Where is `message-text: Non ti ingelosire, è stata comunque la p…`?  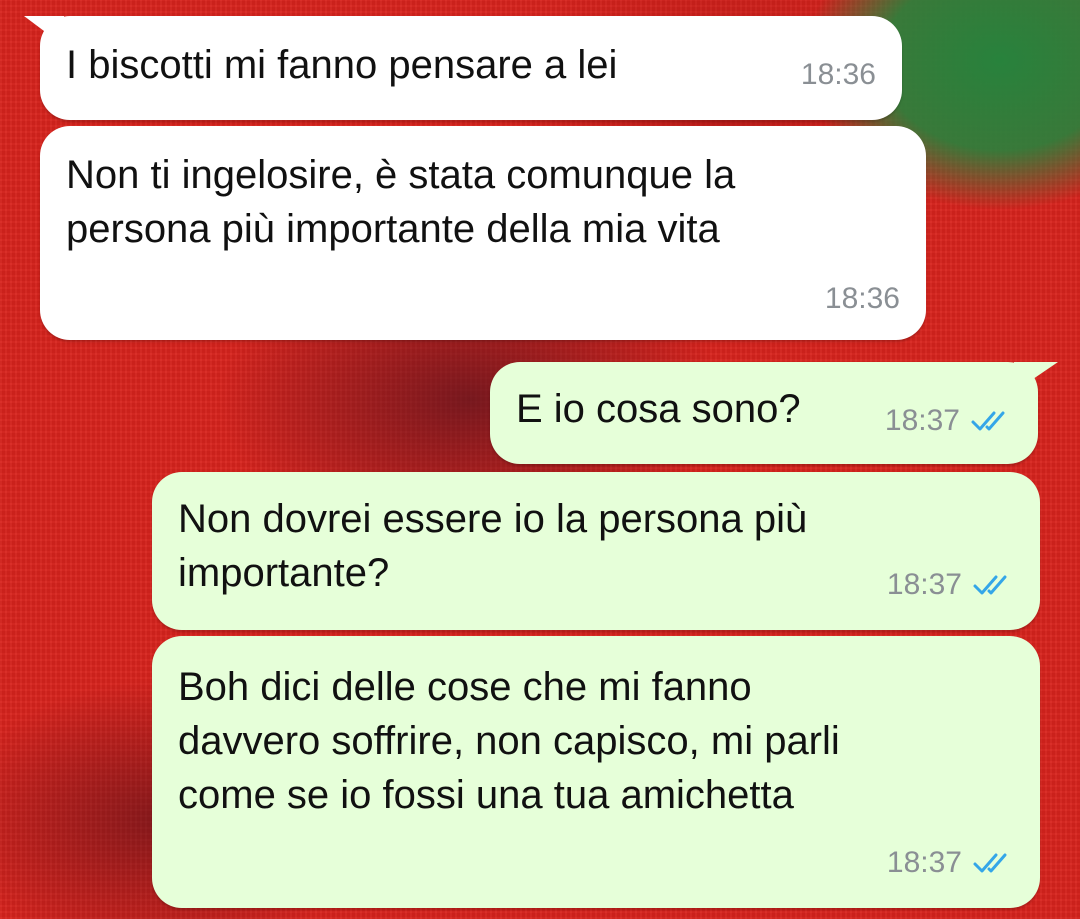 message-text: Non ti ingelosire, è stata comunque la p… is located at coordinates (401, 202).